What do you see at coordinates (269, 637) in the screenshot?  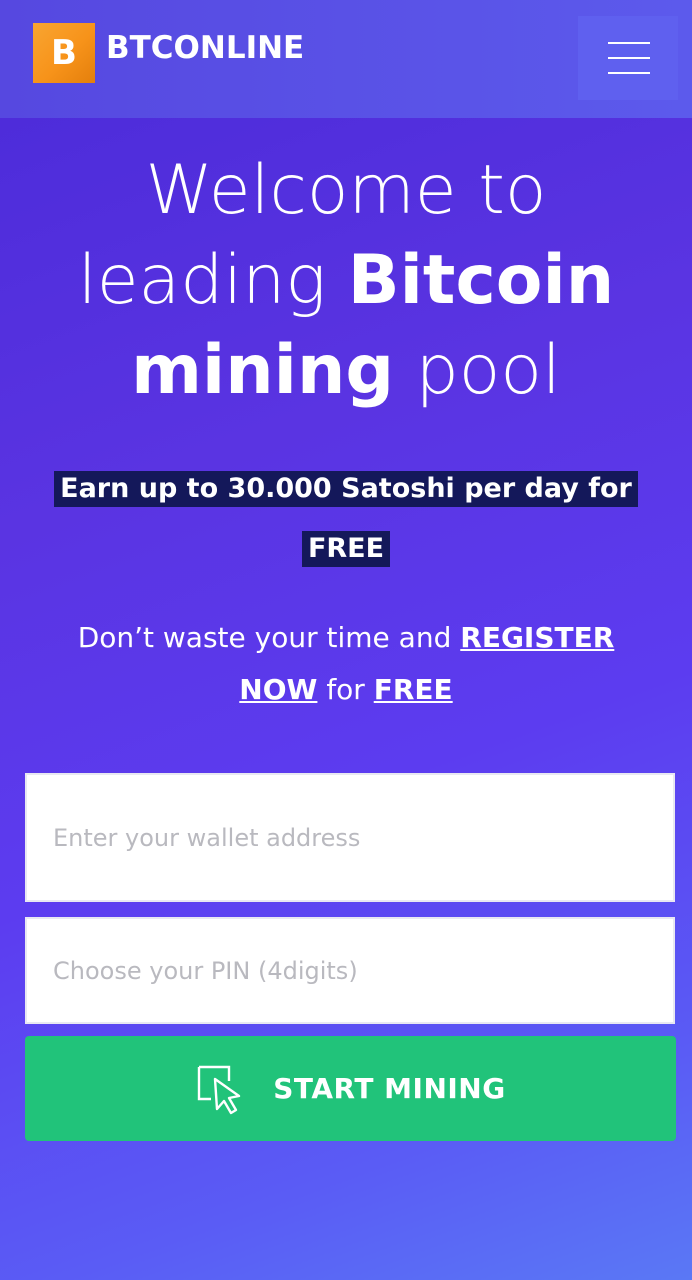 I see `register-prefix: Don’t waste your time and` at bounding box center [269, 637].